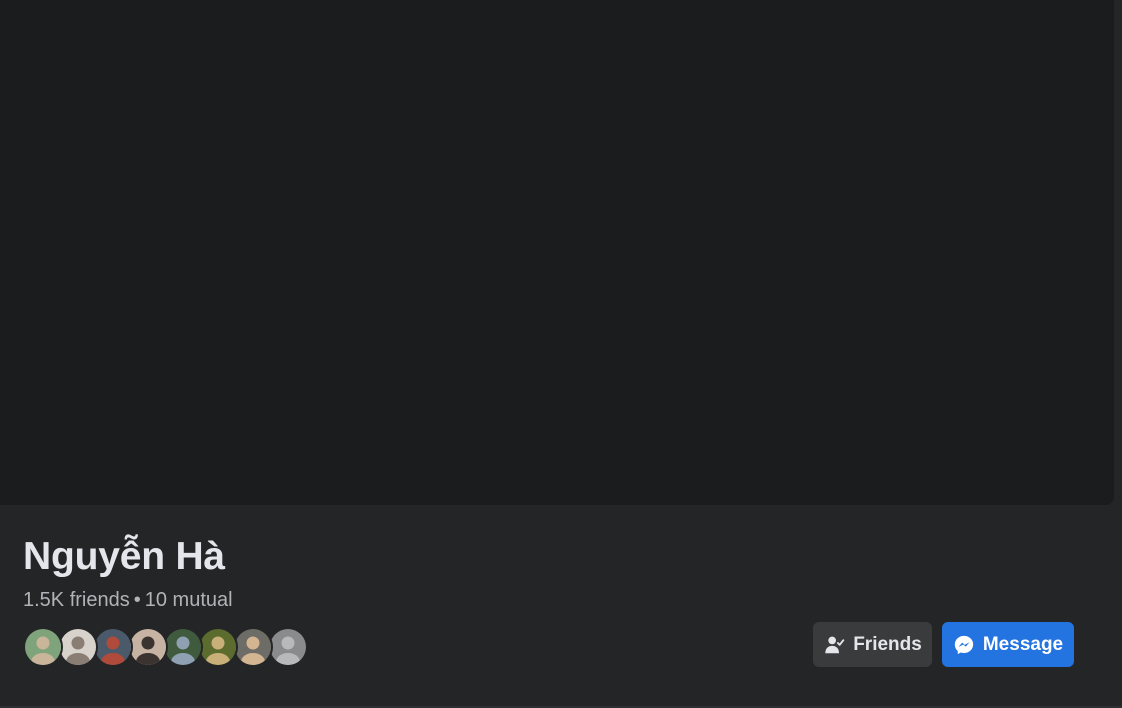 The image size is (1122, 708). I want to click on friend-stats: 1.5K friends • 10 mutual, so click(128, 600).